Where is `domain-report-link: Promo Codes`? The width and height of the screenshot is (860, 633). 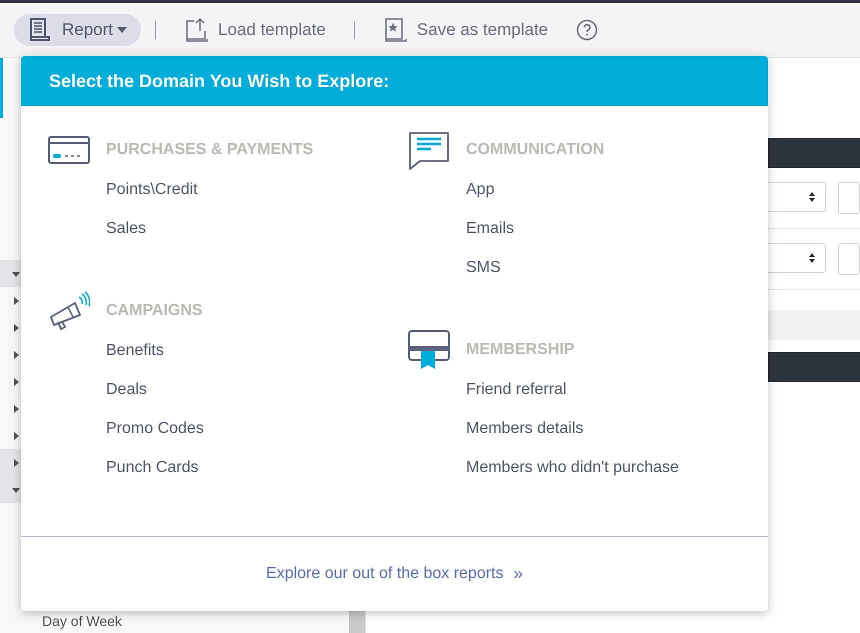 domain-report-link: Promo Codes is located at coordinates (155, 428).